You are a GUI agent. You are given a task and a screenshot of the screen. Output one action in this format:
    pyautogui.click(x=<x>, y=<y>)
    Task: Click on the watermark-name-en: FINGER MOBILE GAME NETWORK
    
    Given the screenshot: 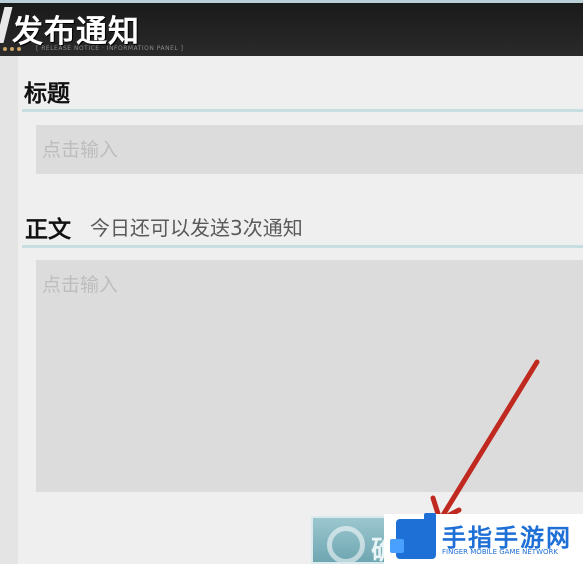 What is the action you would take?
    pyautogui.click(x=500, y=552)
    